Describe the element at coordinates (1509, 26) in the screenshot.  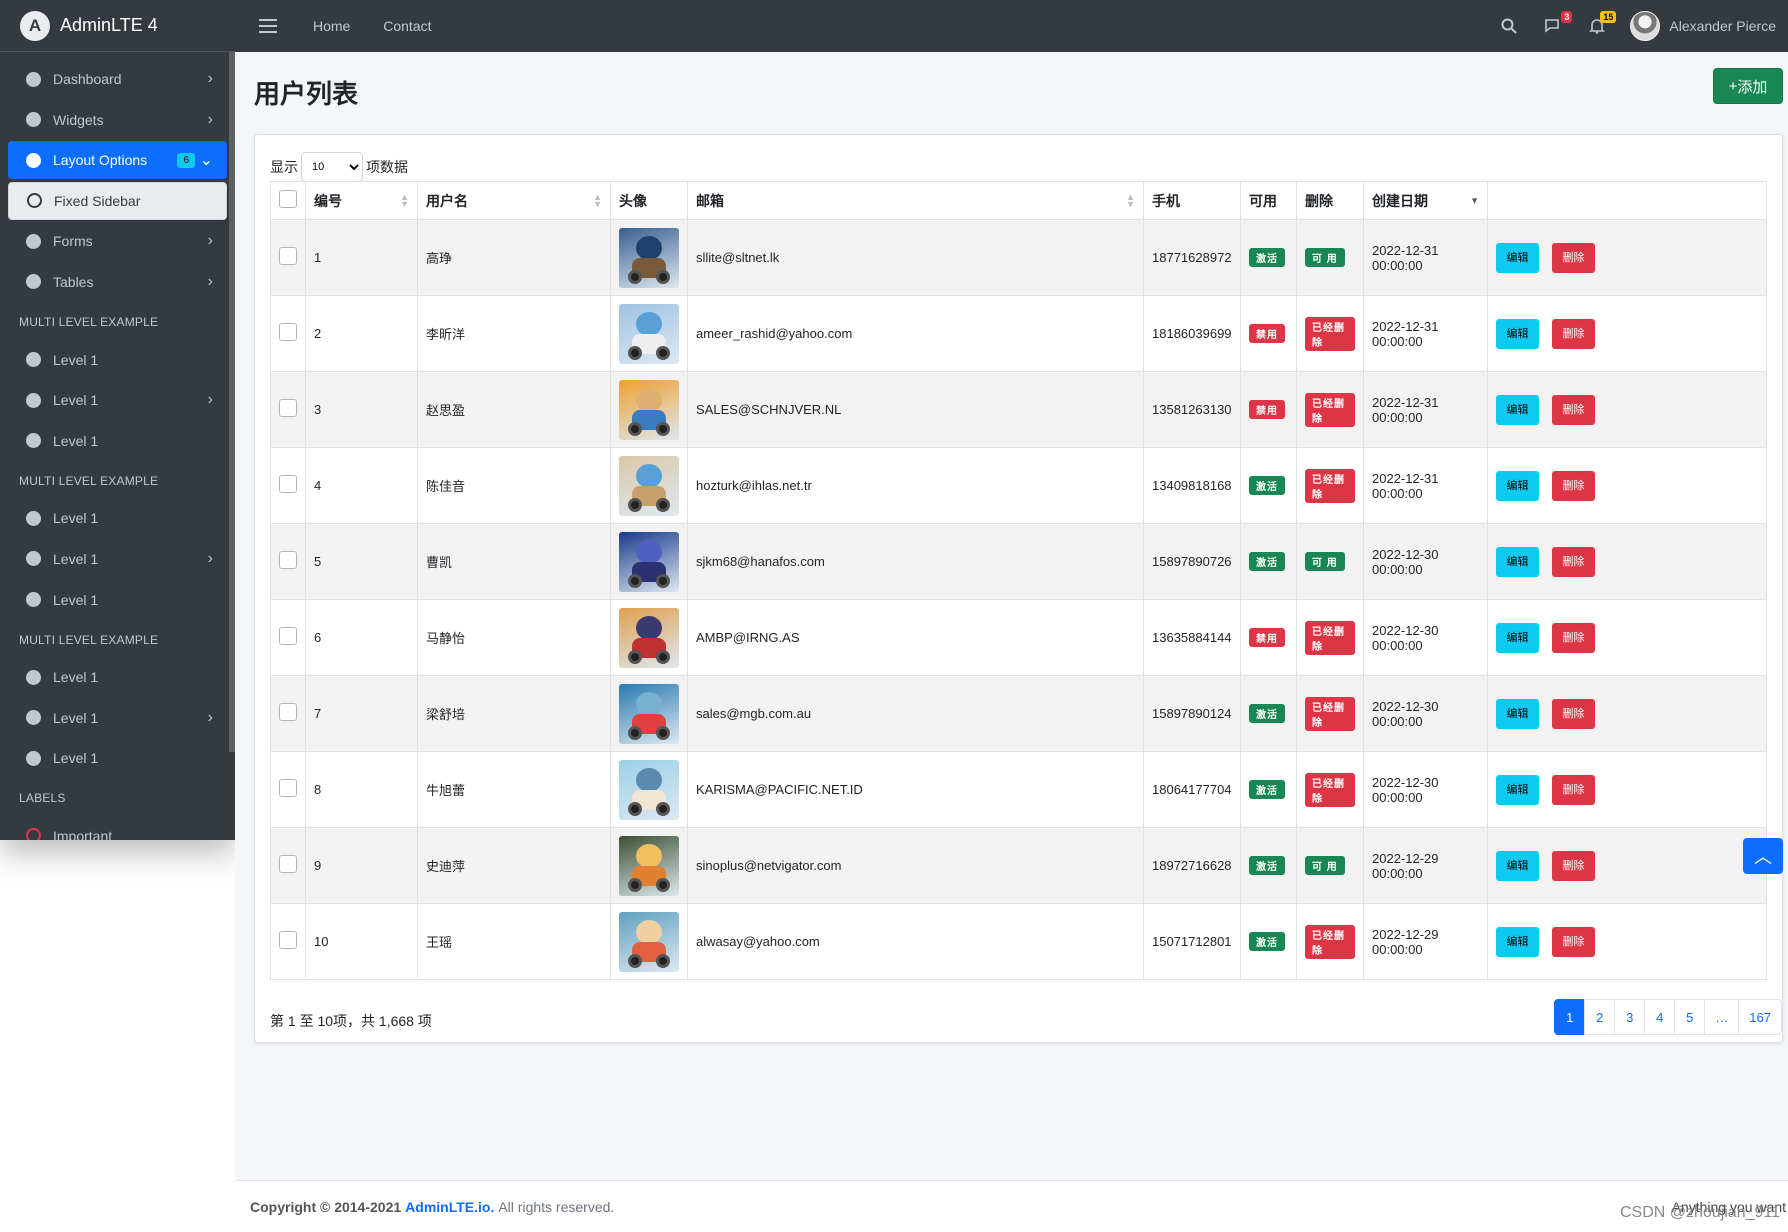
I see `search-icon` at that location.